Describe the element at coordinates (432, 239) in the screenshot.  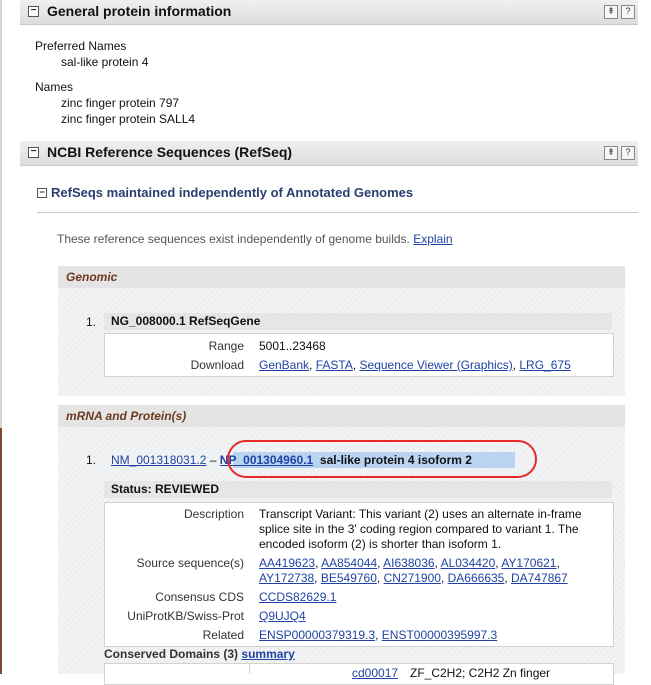
I see `explain-link: Explain` at that location.